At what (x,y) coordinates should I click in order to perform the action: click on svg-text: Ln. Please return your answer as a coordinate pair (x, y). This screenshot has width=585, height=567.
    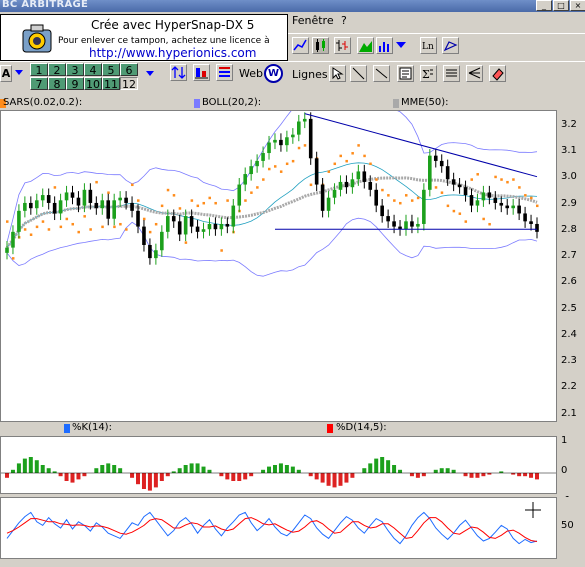
    Looking at the image, I should click on (428, 47).